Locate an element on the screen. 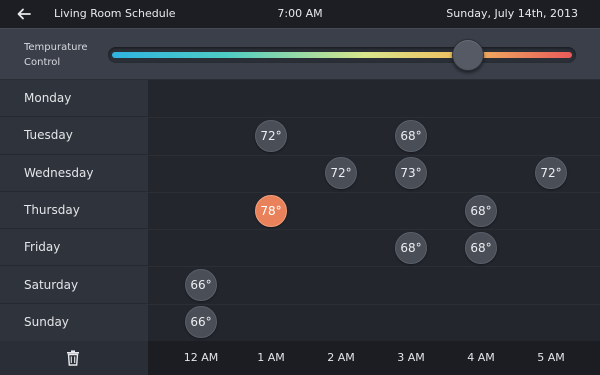 The width and height of the screenshot is (600, 375). temperature-control-label: Tempurature Control is located at coordinates (56, 55).